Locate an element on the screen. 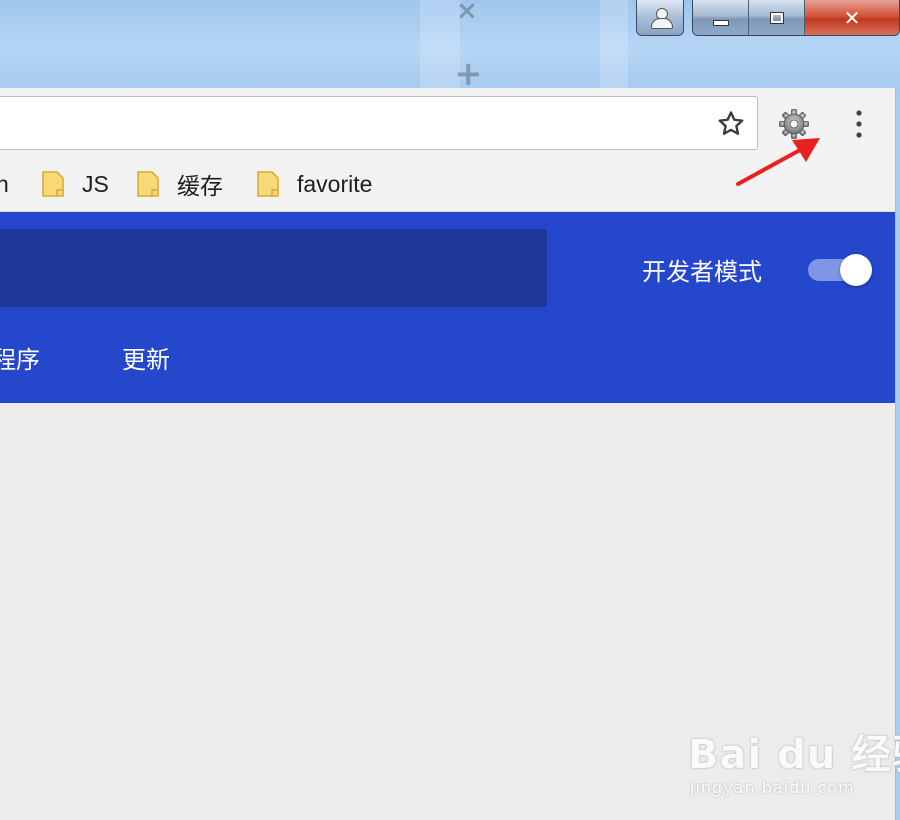  bookmark-folder-cache: 缓存 is located at coordinates (179, 184).